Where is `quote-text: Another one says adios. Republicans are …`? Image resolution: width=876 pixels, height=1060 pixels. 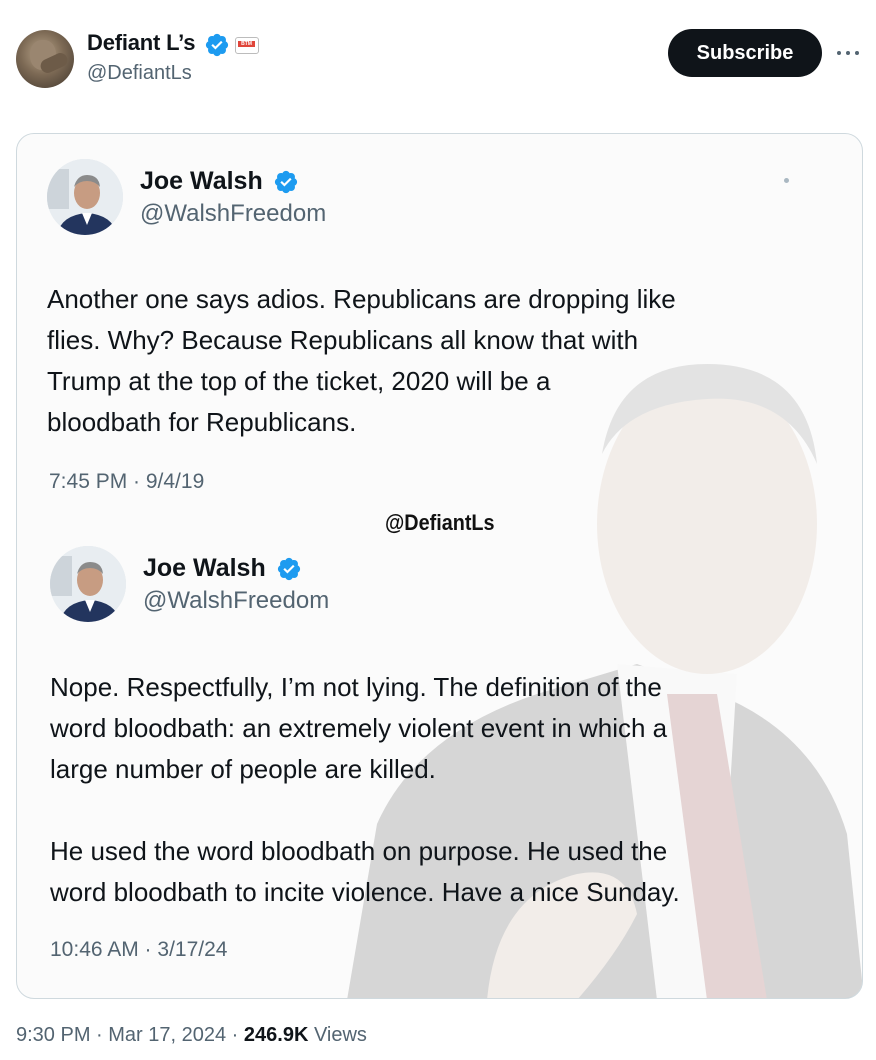
quote-text: Another one says adios. Republicans are … is located at coordinates (361, 361).